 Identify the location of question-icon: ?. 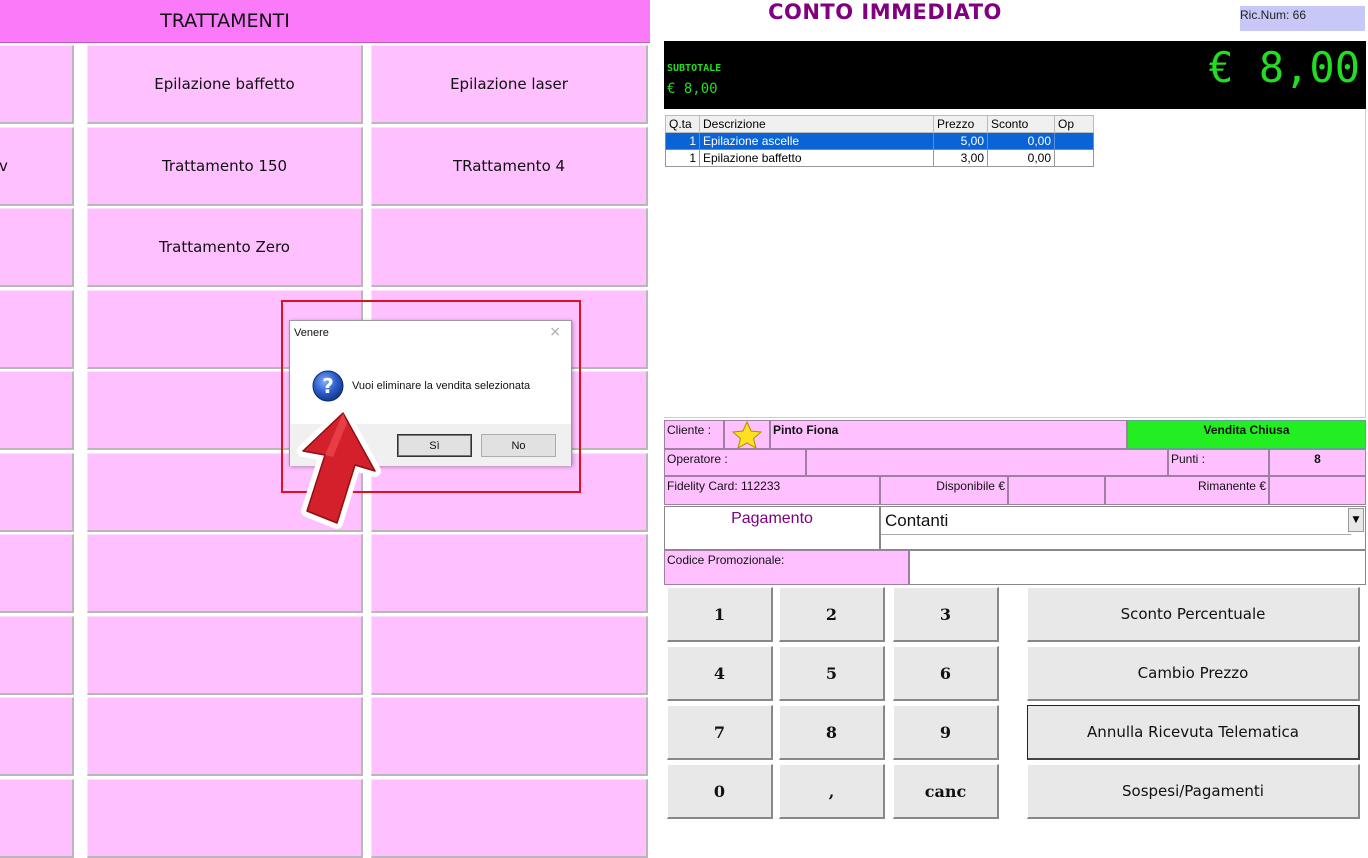
(328, 386).